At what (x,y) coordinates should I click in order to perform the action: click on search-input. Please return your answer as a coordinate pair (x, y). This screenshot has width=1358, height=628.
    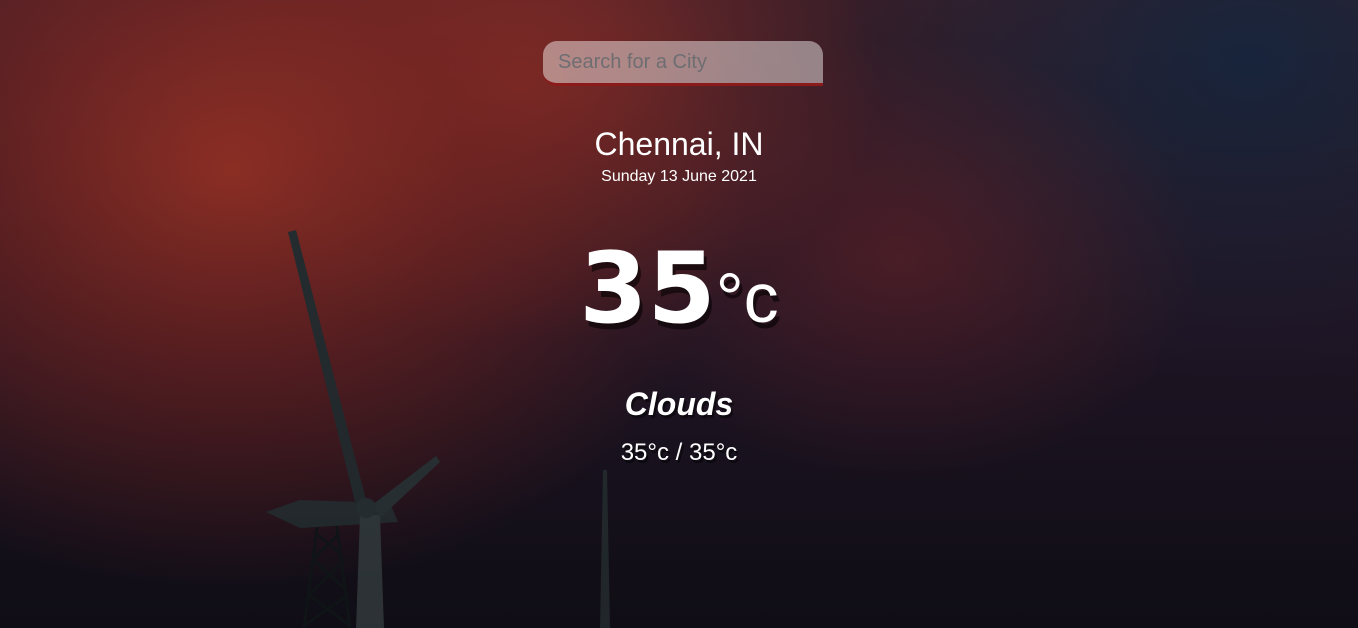
    Looking at the image, I should click on (683, 63).